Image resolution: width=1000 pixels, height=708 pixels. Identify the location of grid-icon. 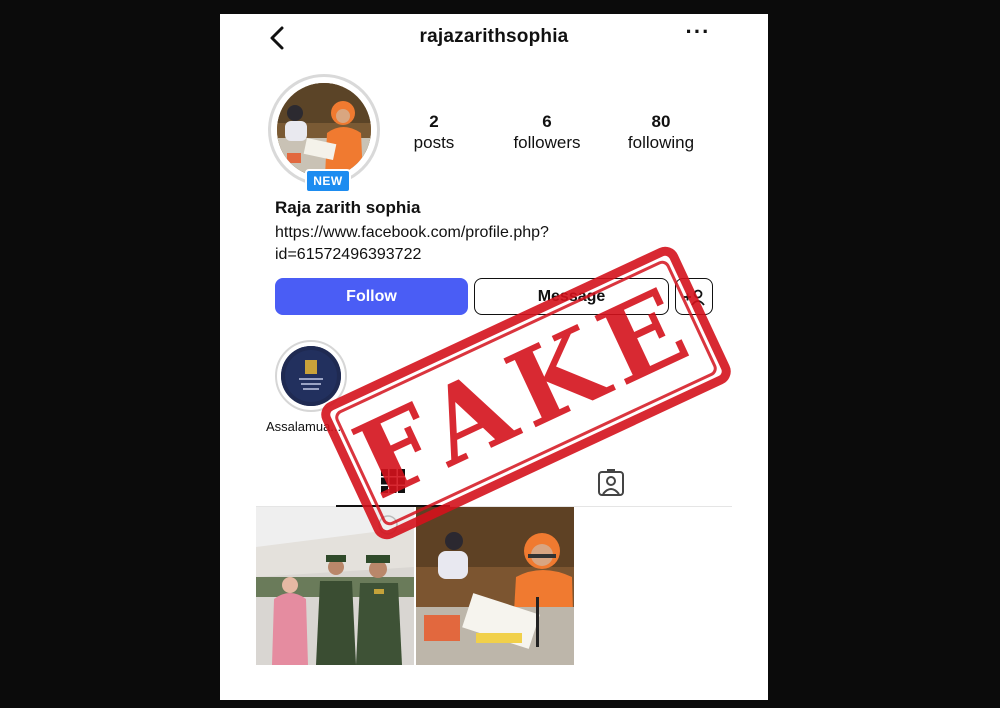
(393, 481).